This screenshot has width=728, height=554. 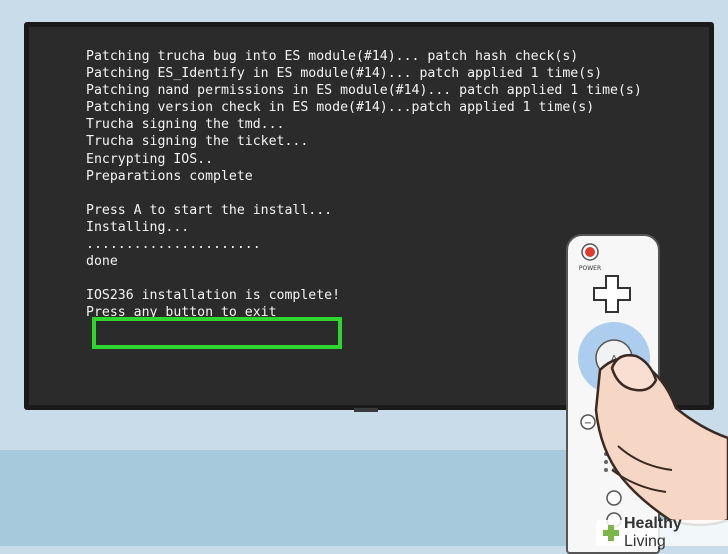 What do you see at coordinates (590, 268) in the screenshot?
I see `power-label: POWER` at bounding box center [590, 268].